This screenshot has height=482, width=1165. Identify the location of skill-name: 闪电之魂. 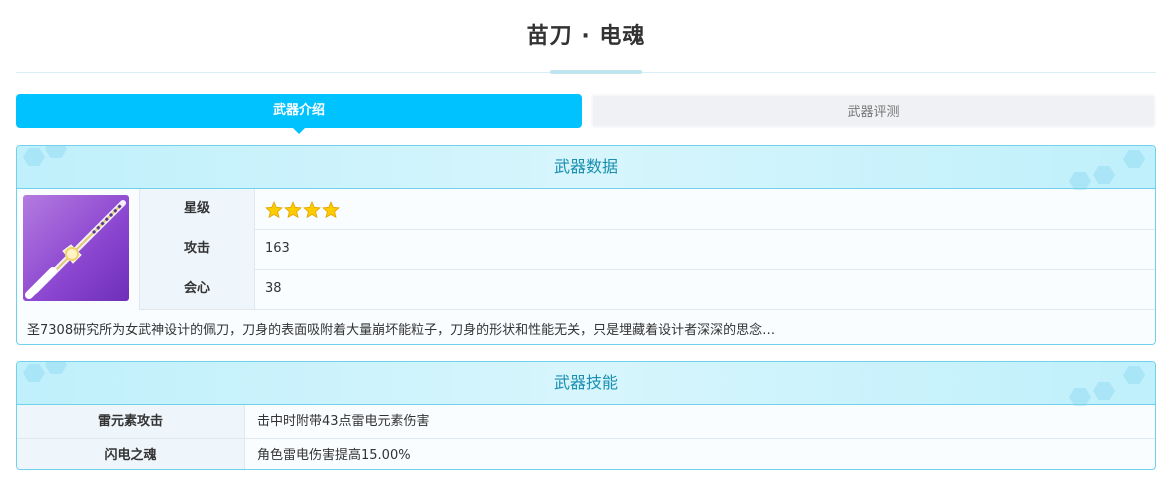
(131, 454).